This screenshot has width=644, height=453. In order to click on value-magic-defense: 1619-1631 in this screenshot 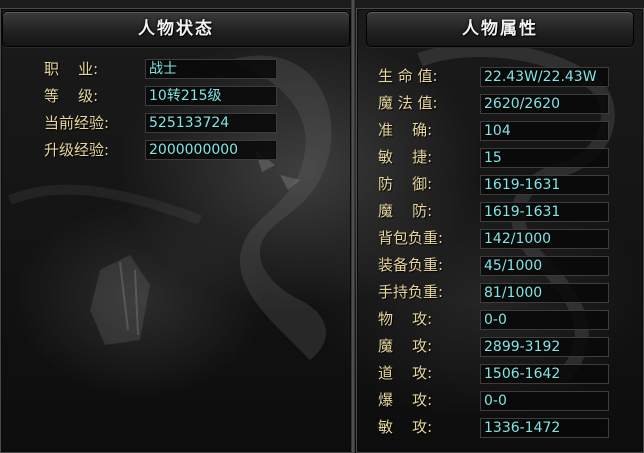, I will do `click(544, 212)`.